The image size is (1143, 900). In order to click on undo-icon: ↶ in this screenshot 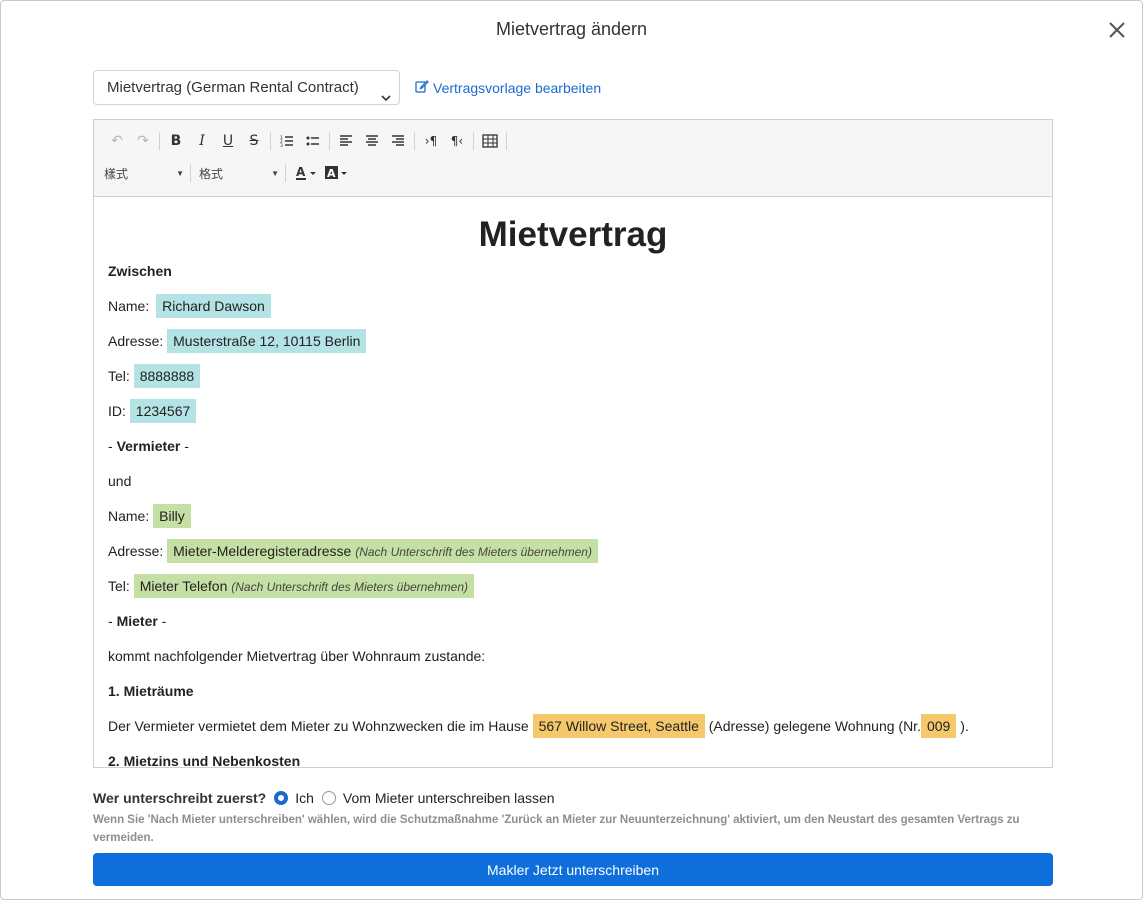, I will do `click(117, 141)`.